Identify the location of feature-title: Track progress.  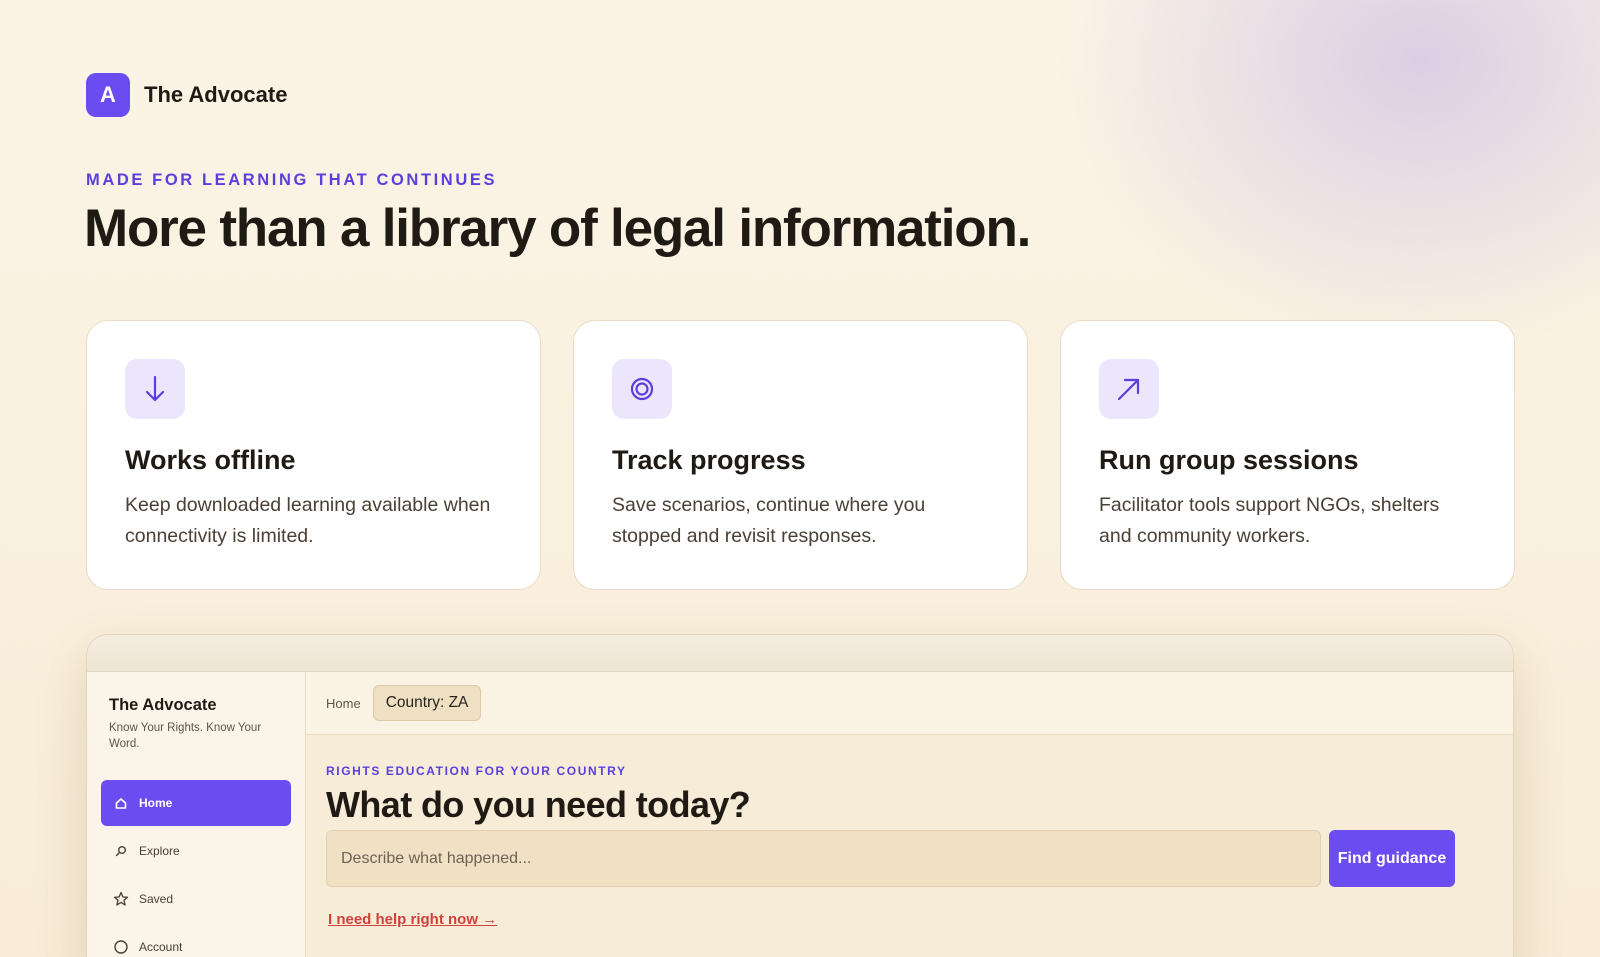
(709, 460).